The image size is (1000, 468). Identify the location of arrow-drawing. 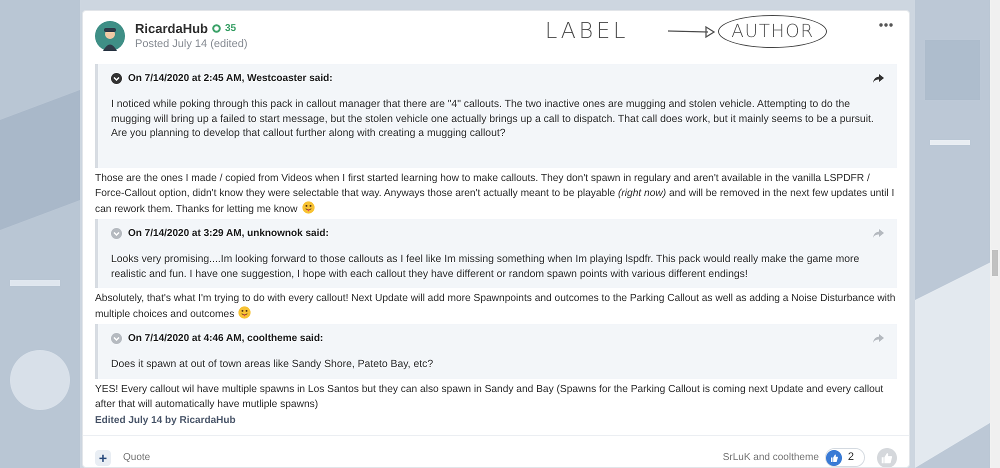
(692, 32).